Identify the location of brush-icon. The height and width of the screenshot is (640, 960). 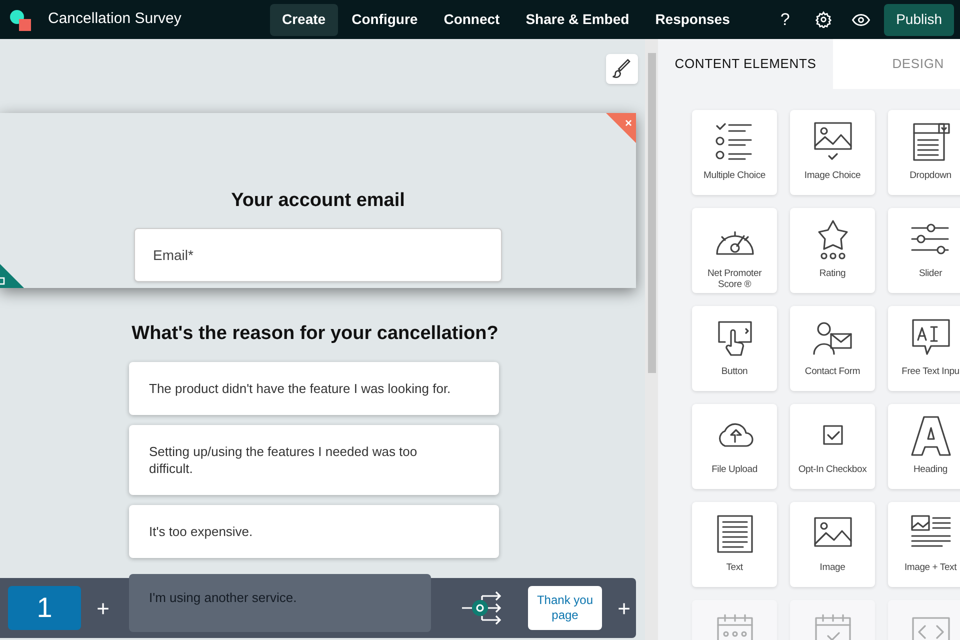
(622, 69).